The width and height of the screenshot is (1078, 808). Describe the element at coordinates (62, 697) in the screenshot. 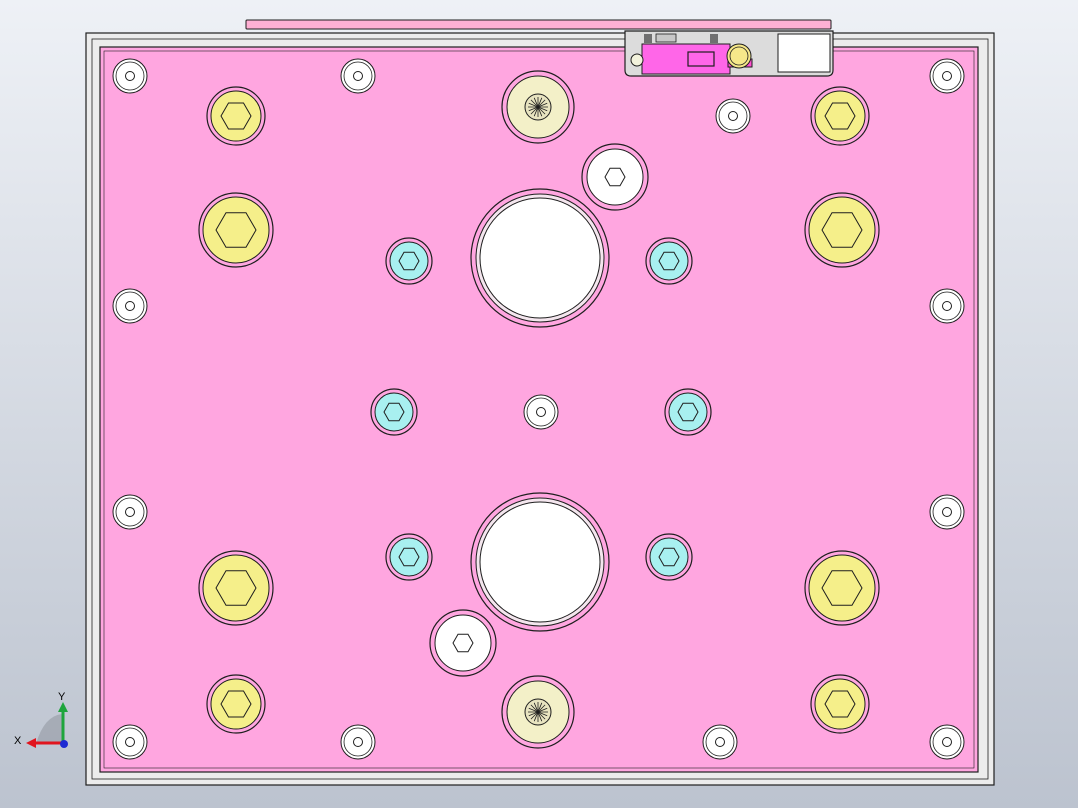

I see `y-axis-label: Y` at that location.